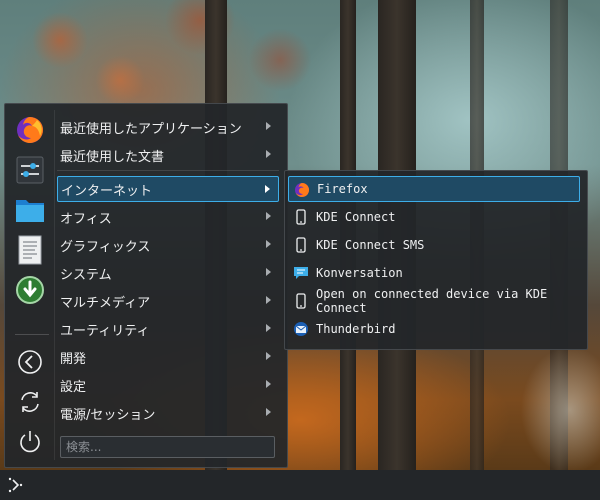 The image size is (600, 500). I want to click on submenu-item-konversation: Konversation, so click(434, 273).